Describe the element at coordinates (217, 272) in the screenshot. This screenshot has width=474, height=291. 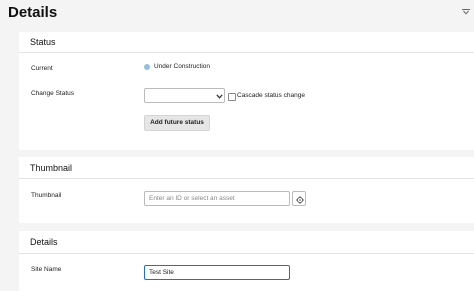
I see `site-name-input` at that location.